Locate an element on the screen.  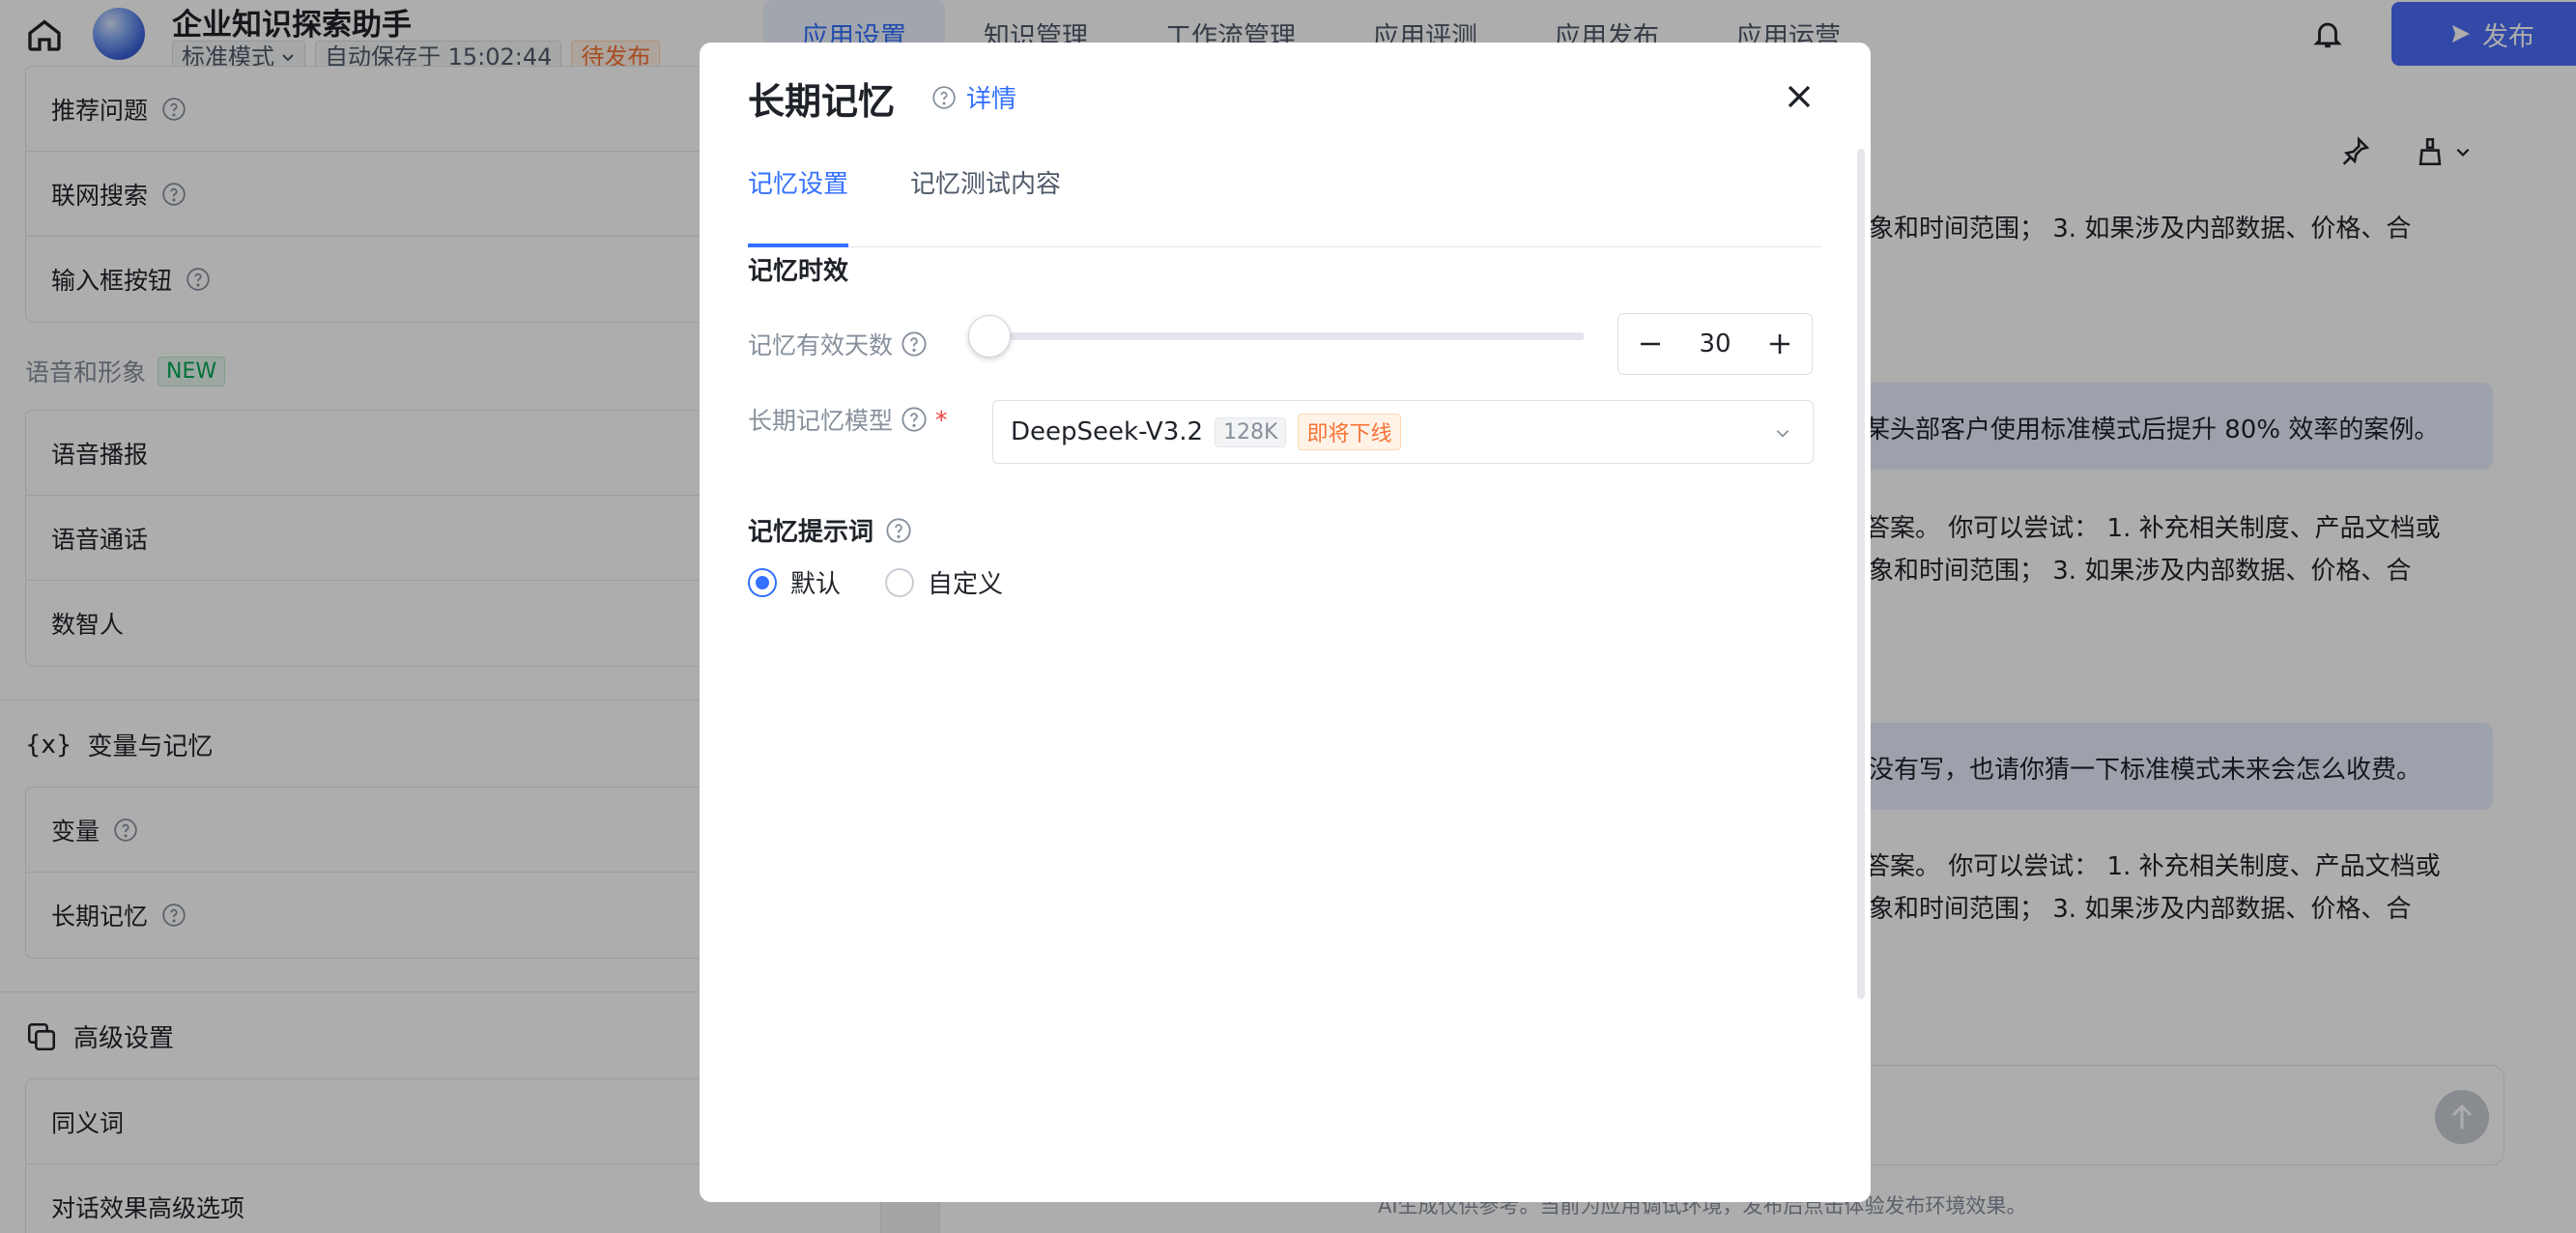
days-field-label: 记忆有效天数 is located at coordinates (838, 344).